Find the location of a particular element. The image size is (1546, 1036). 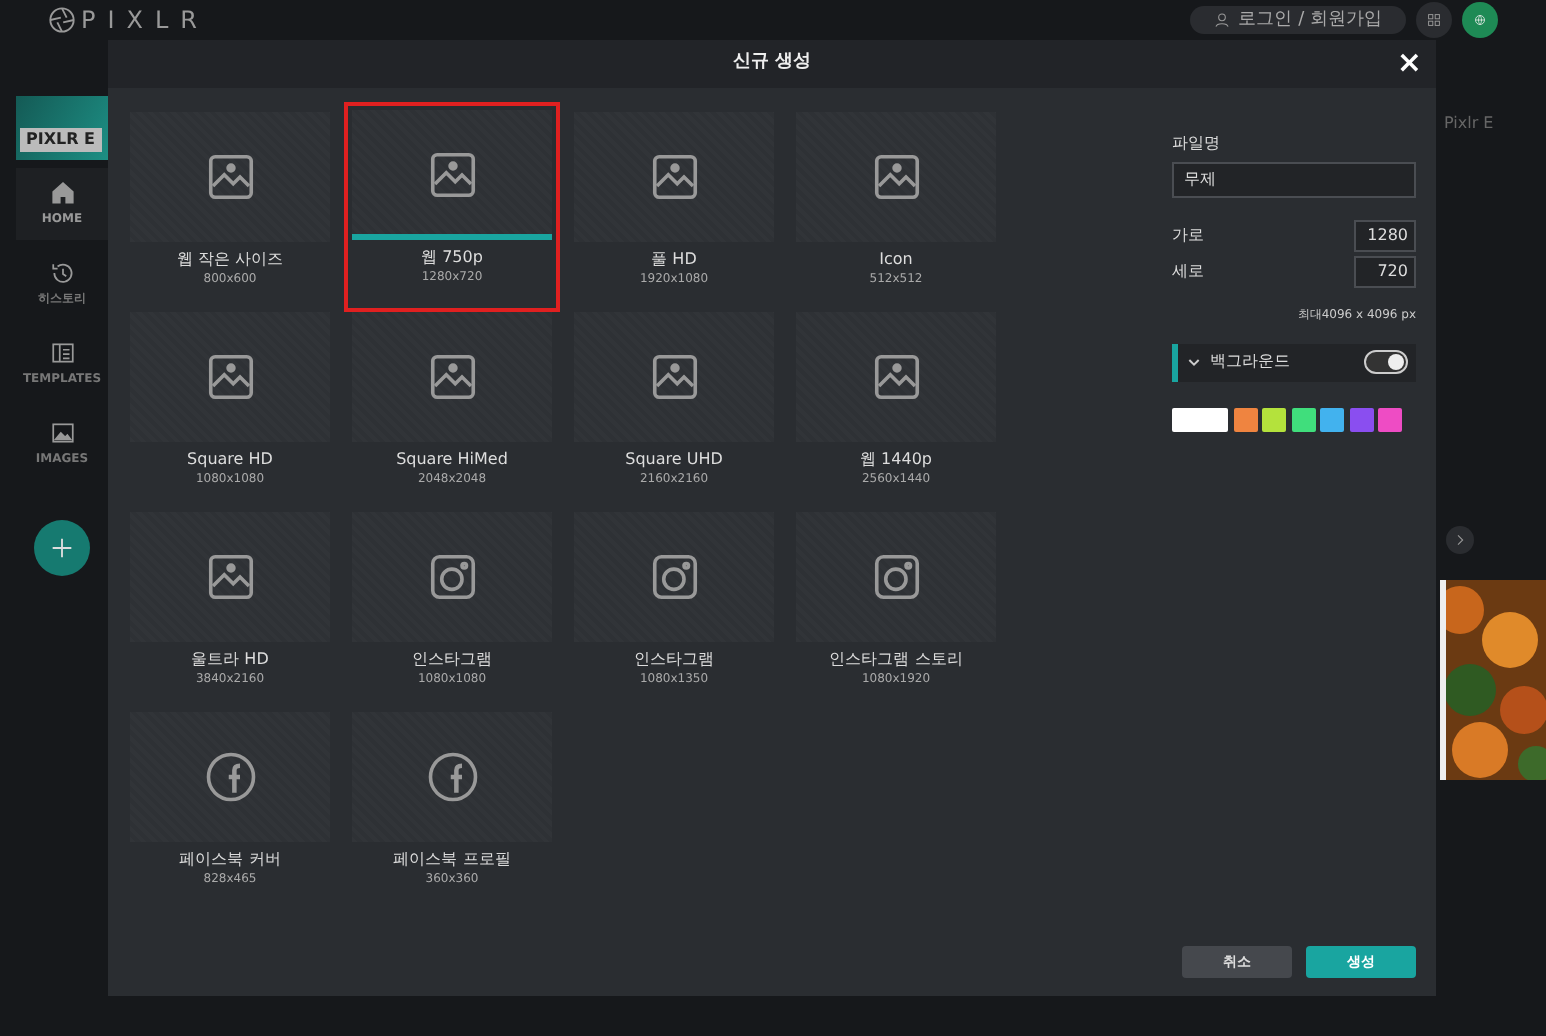

aperture-logo-icon is located at coordinates (62, 20).